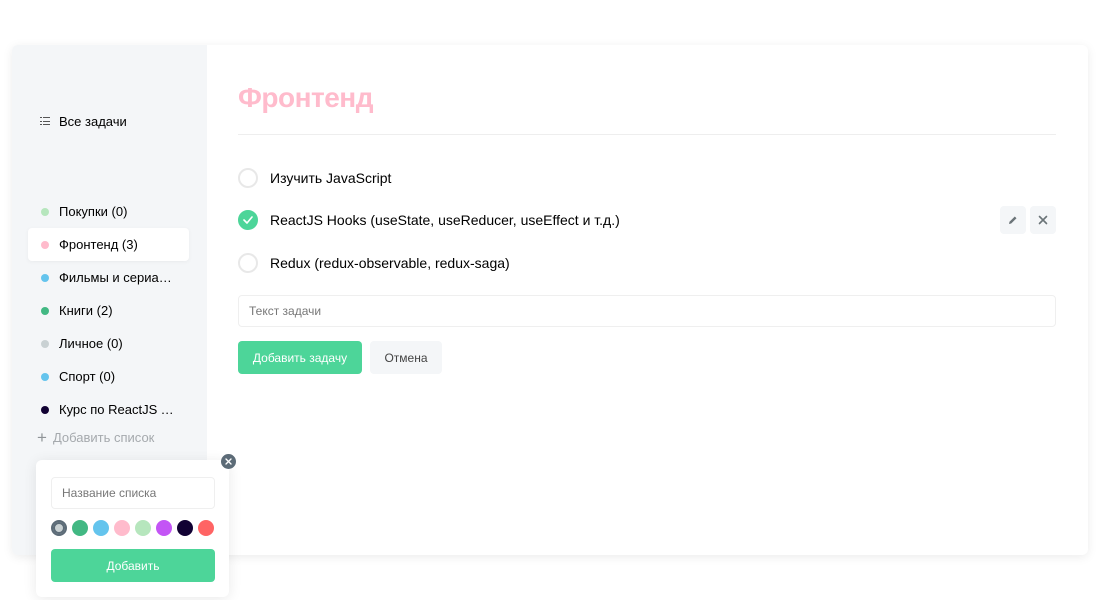 This screenshot has width=1100, height=600. I want to click on add-list-button: + Добавить список, so click(95, 437).